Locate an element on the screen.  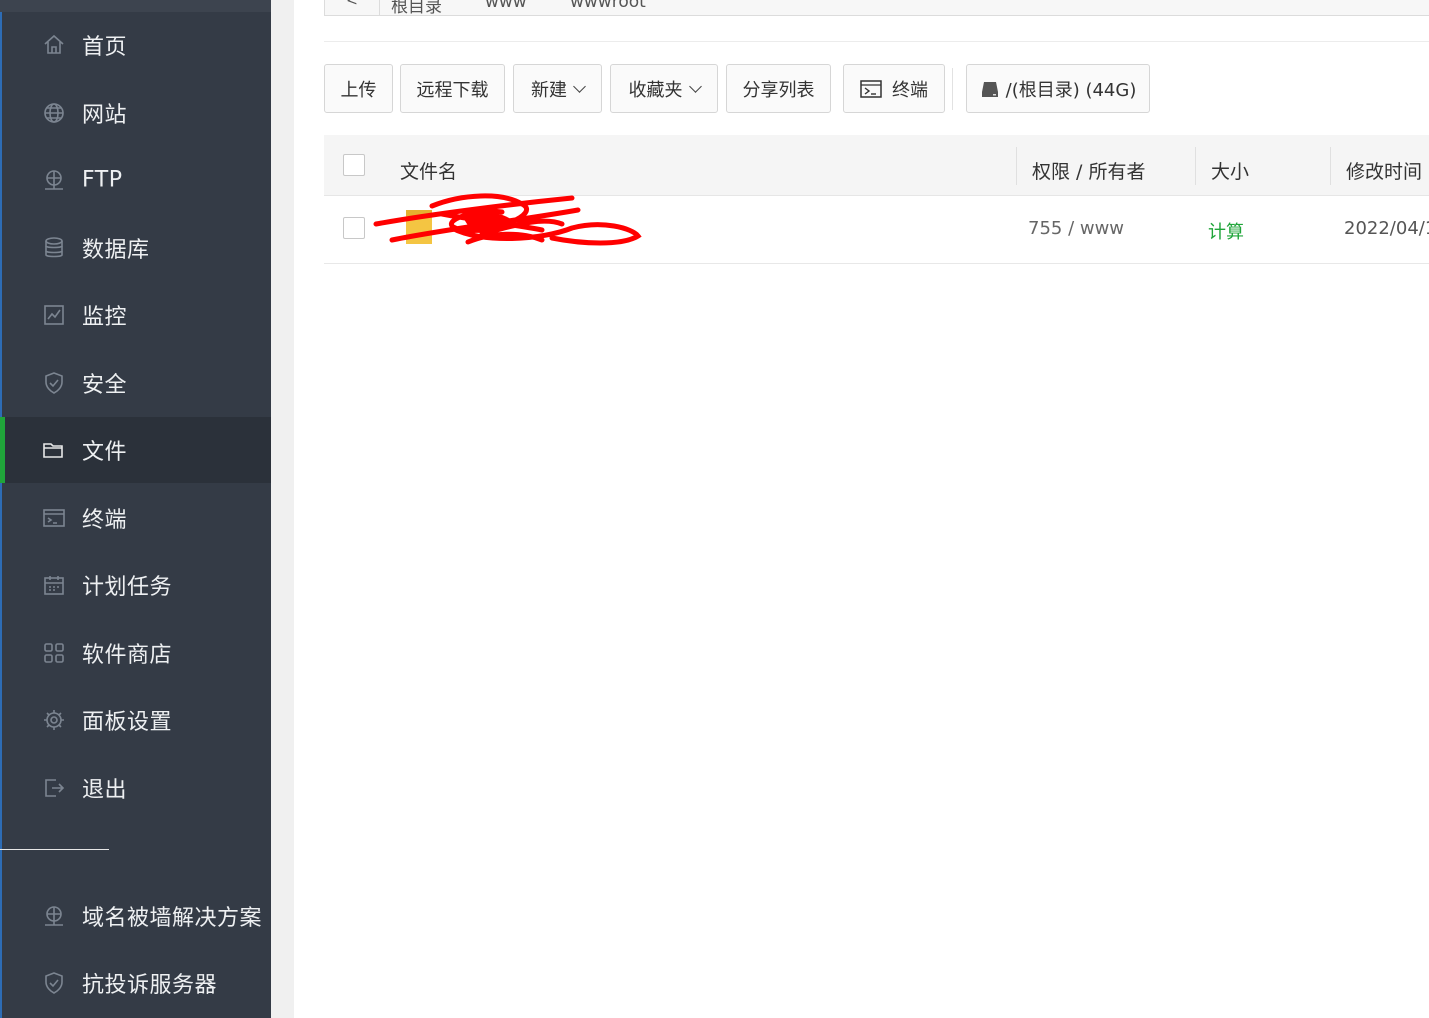
sidebar-item-label: 安全 is located at coordinates (105, 385).